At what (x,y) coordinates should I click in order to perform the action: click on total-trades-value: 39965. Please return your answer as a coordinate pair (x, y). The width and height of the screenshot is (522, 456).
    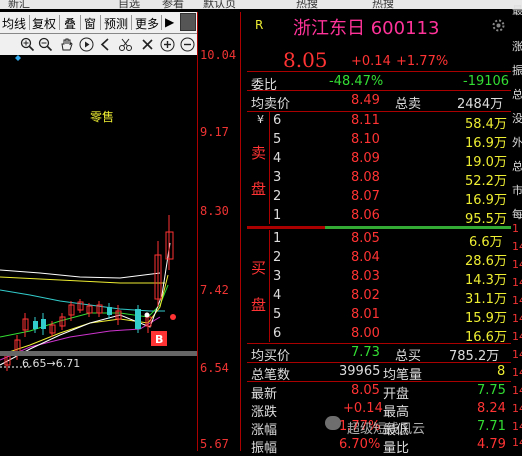
    Looking at the image, I should click on (360, 371).